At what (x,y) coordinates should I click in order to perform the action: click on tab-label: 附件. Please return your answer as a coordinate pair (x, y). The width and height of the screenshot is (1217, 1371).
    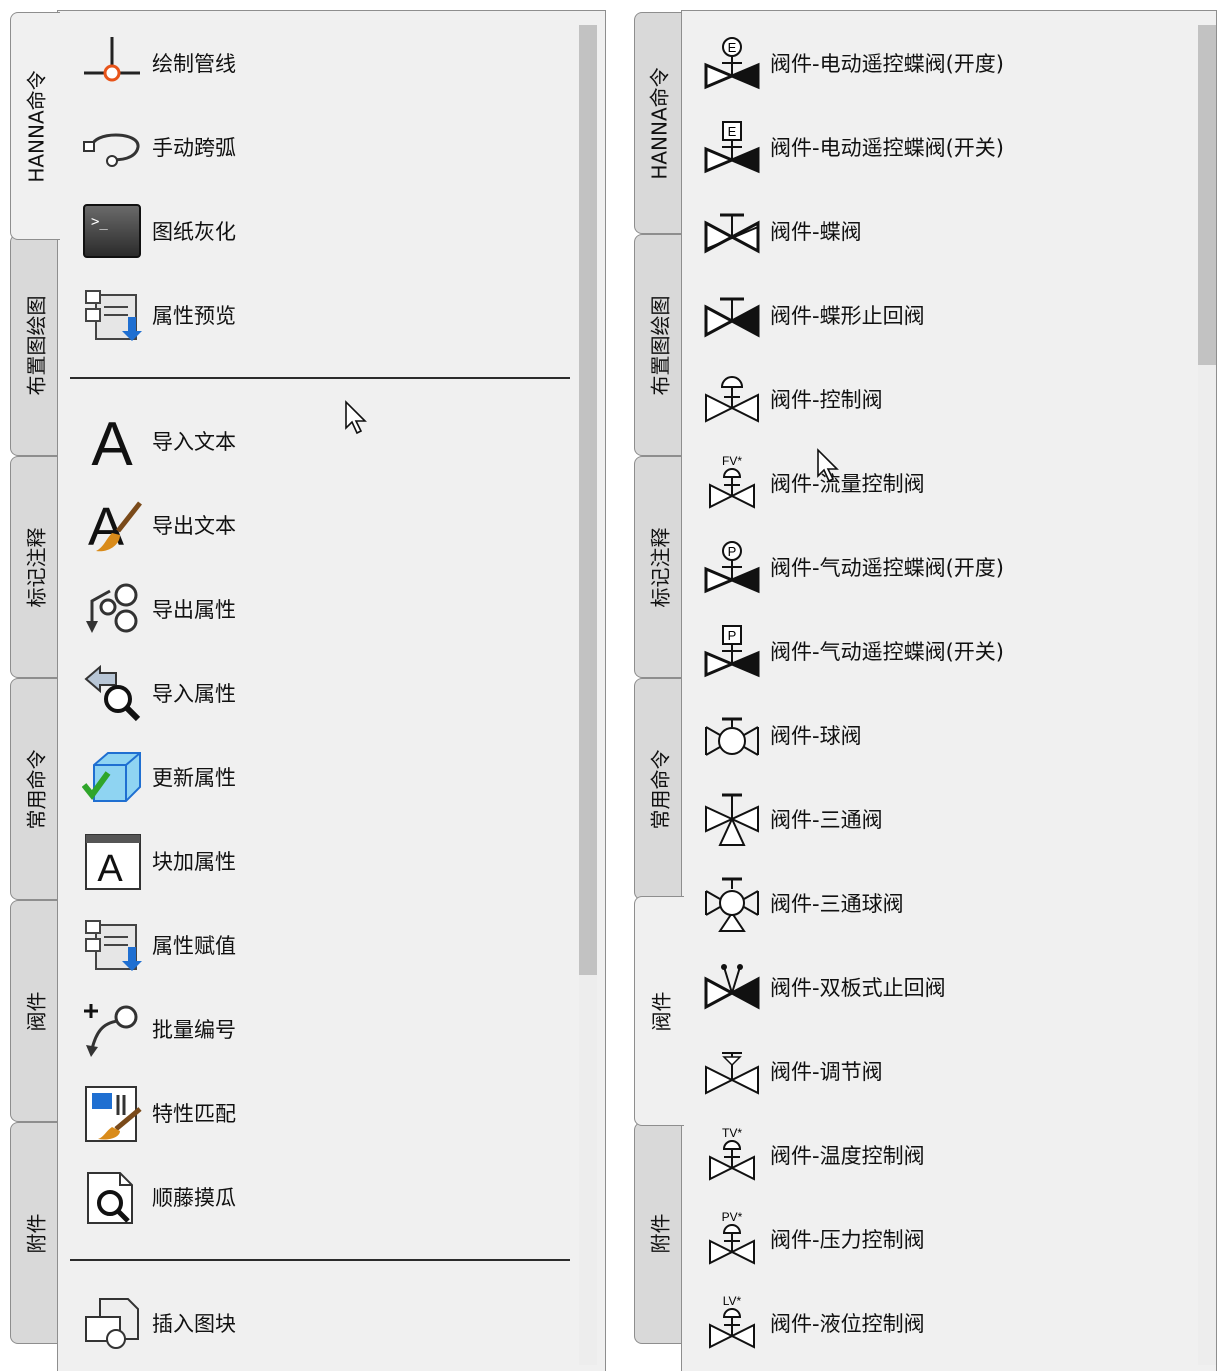
    Looking at the image, I should click on (36, 1233).